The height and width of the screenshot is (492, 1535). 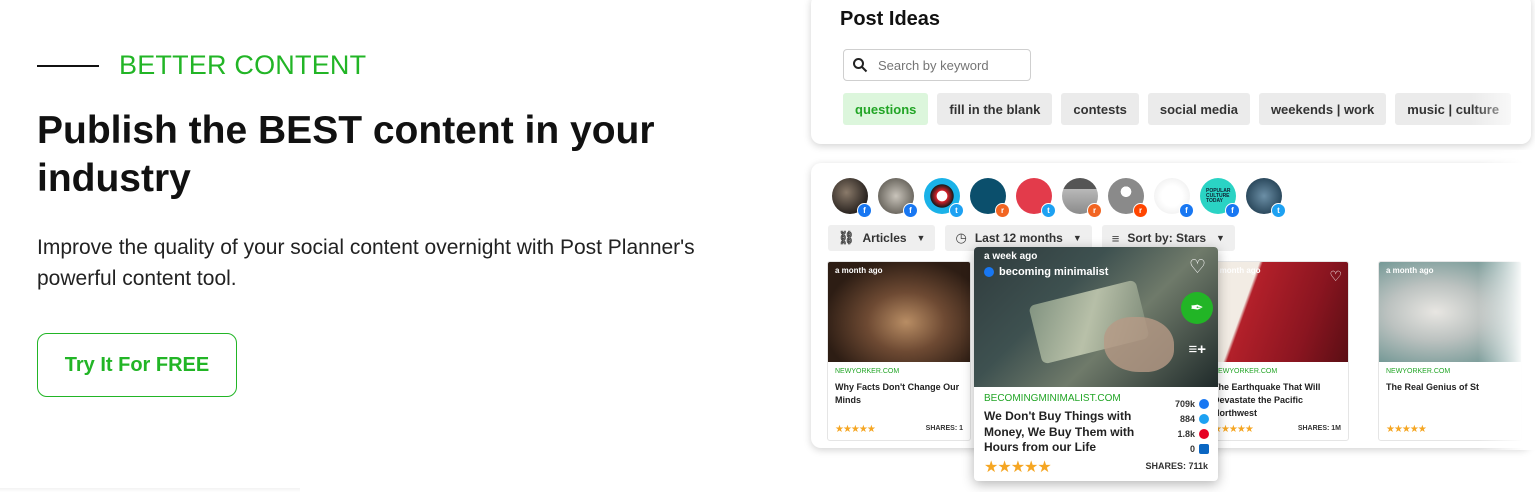 What do you see at coordinates (1204, 448) in the screenshot?
I see `linkedin-icon` at bounding box center [1204, 448].